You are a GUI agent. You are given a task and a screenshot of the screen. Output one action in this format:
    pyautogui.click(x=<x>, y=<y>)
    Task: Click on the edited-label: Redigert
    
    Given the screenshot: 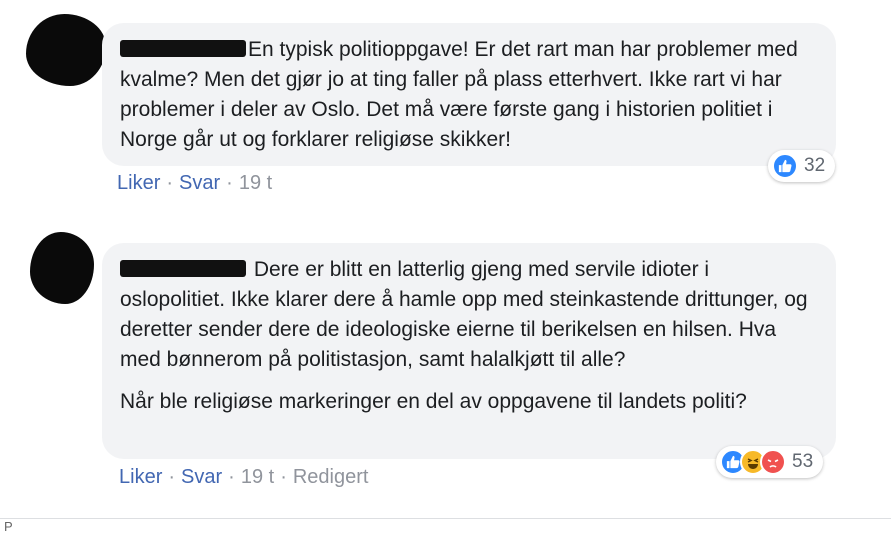 What is the action you would take?
    pyautogui.click(x=331, y=477)
    